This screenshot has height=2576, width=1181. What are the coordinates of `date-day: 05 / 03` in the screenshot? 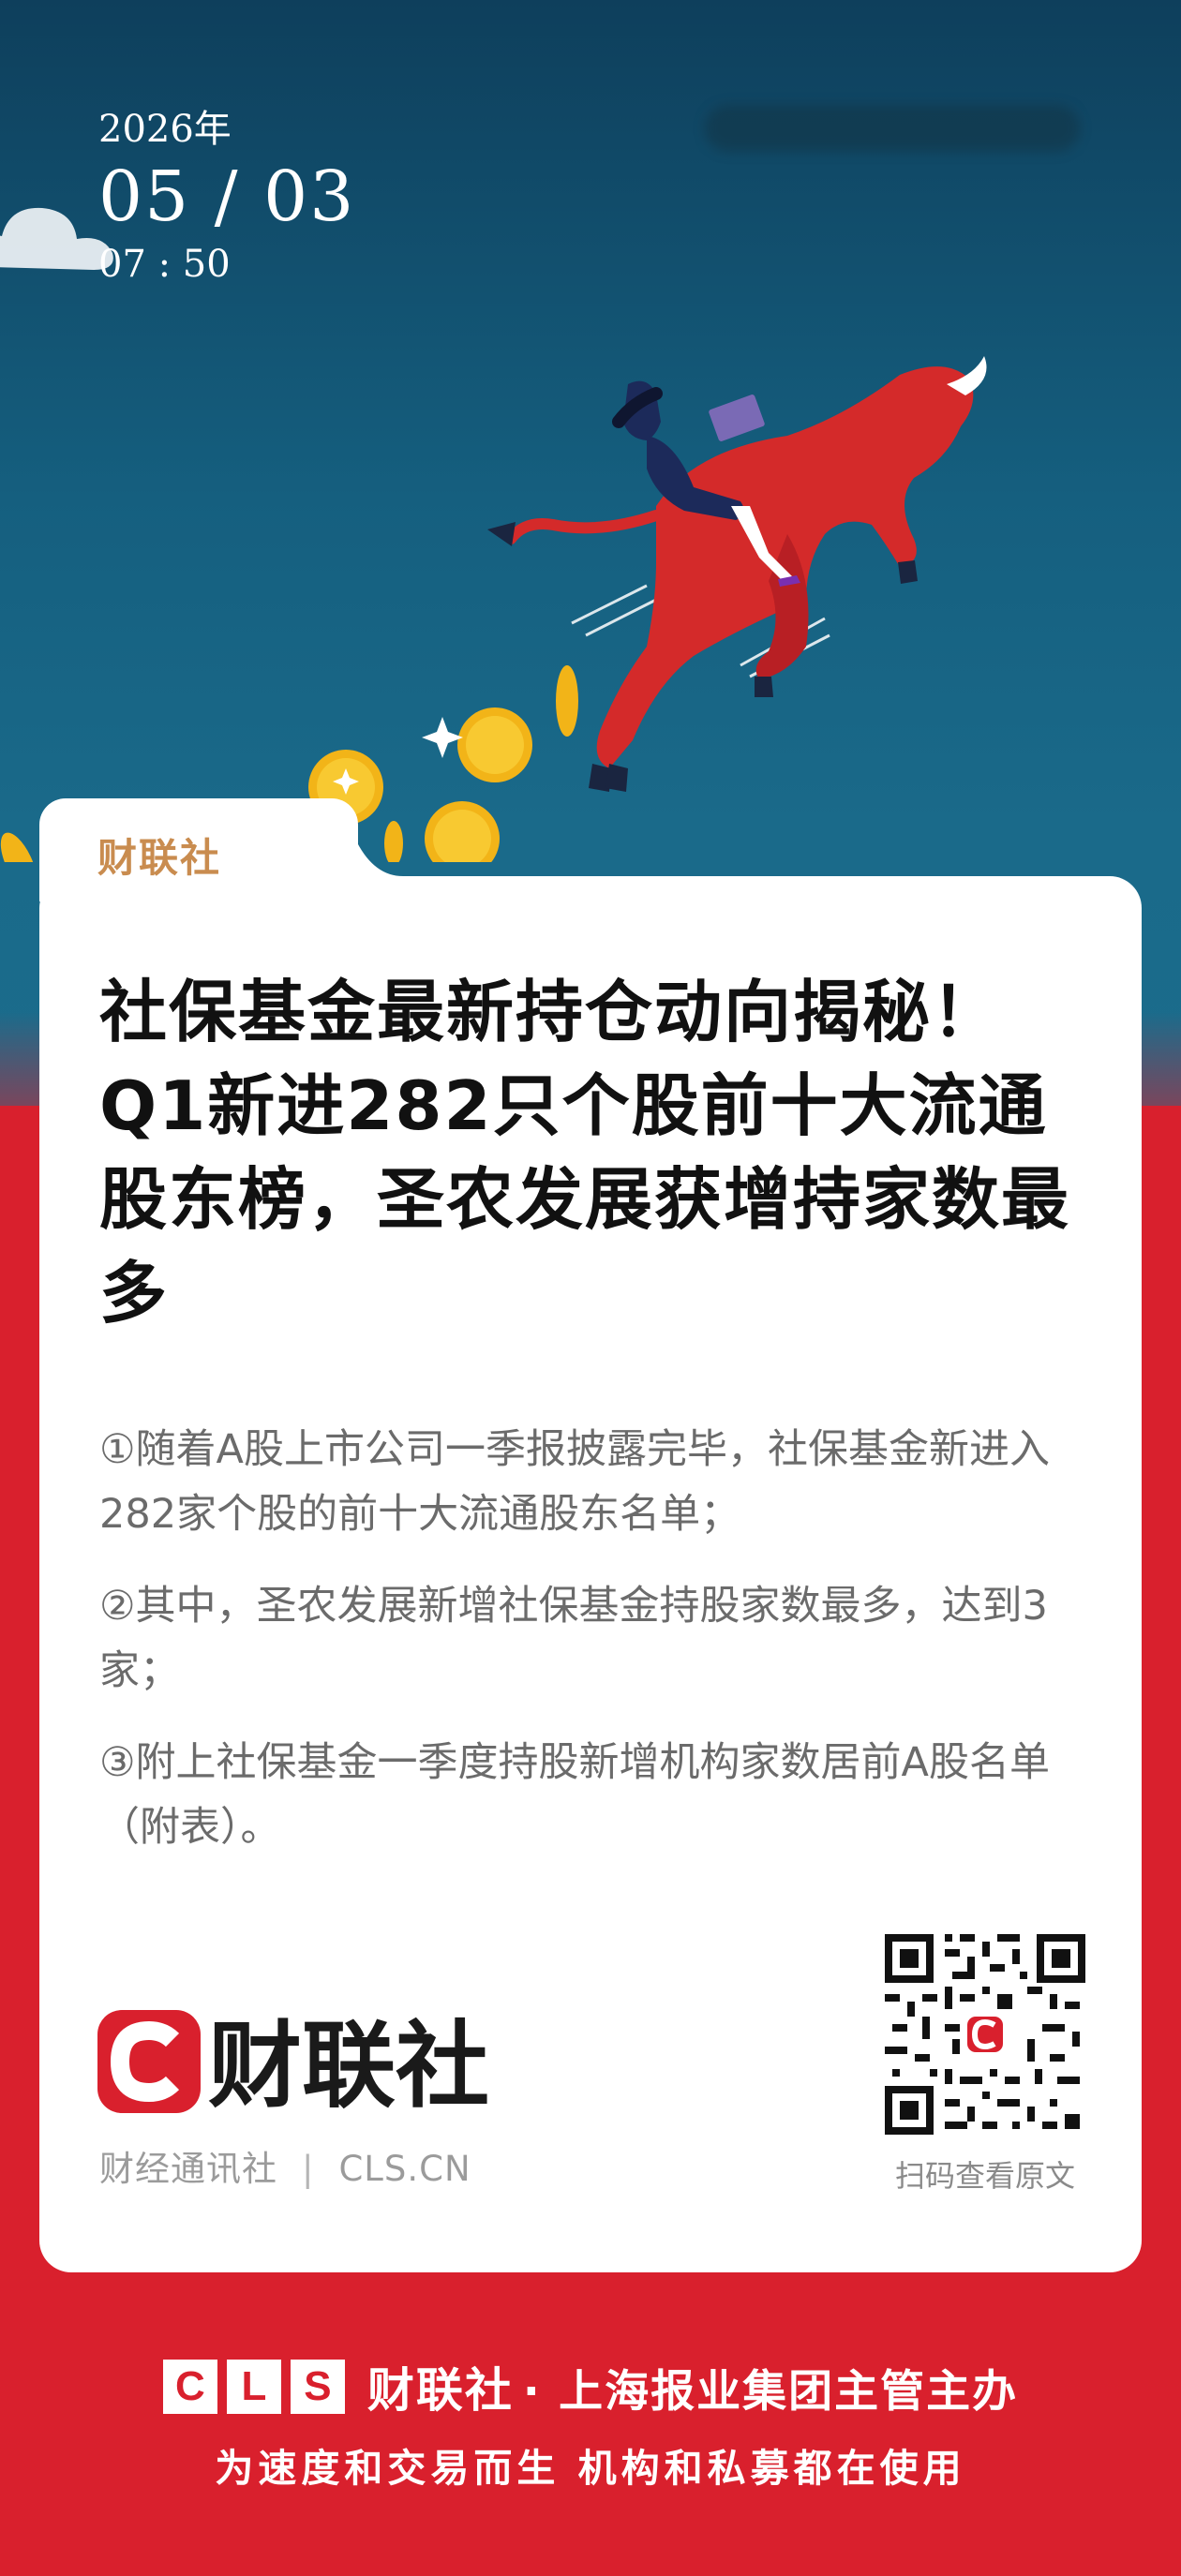 It's located at (227, 196).